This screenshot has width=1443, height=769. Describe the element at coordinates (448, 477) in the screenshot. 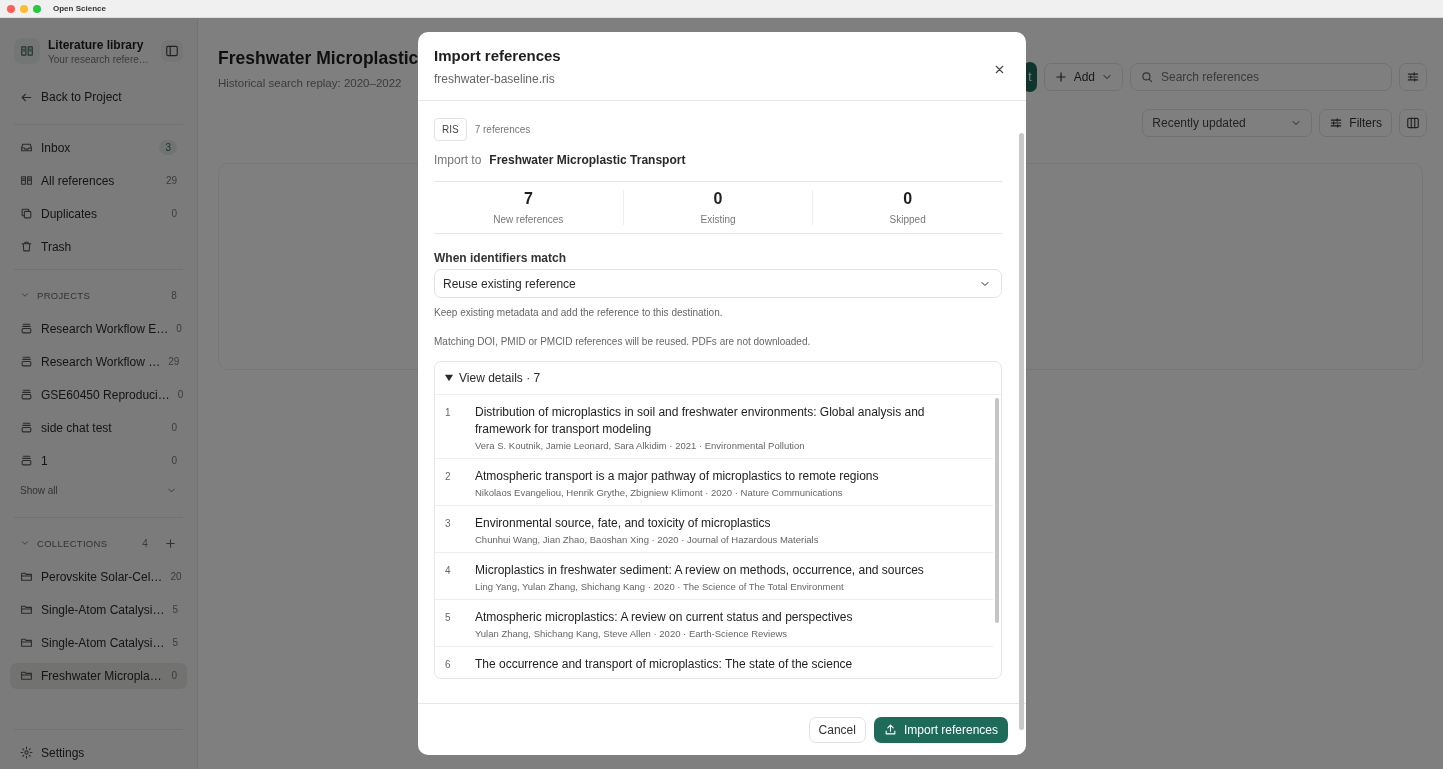

I see `row-number: 2` at that location.